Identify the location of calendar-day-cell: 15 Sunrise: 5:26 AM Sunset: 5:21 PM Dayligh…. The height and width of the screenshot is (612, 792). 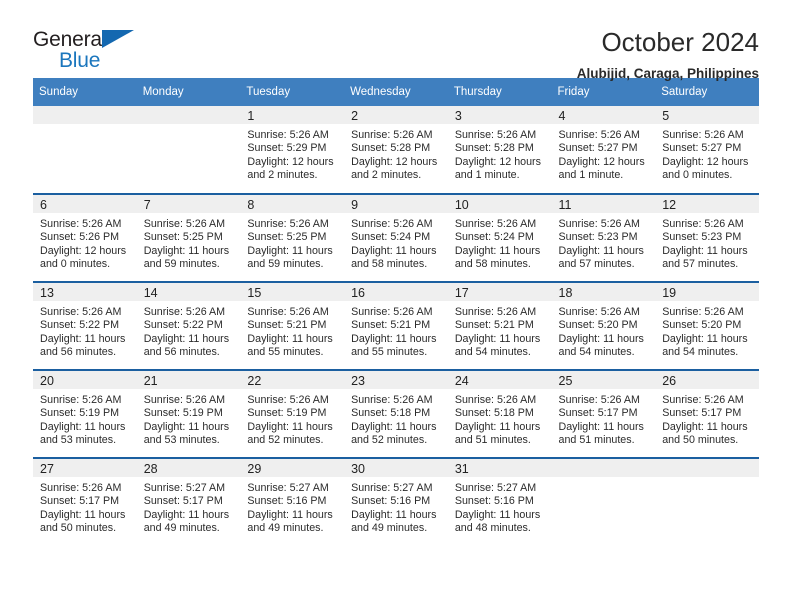
(292, 325).